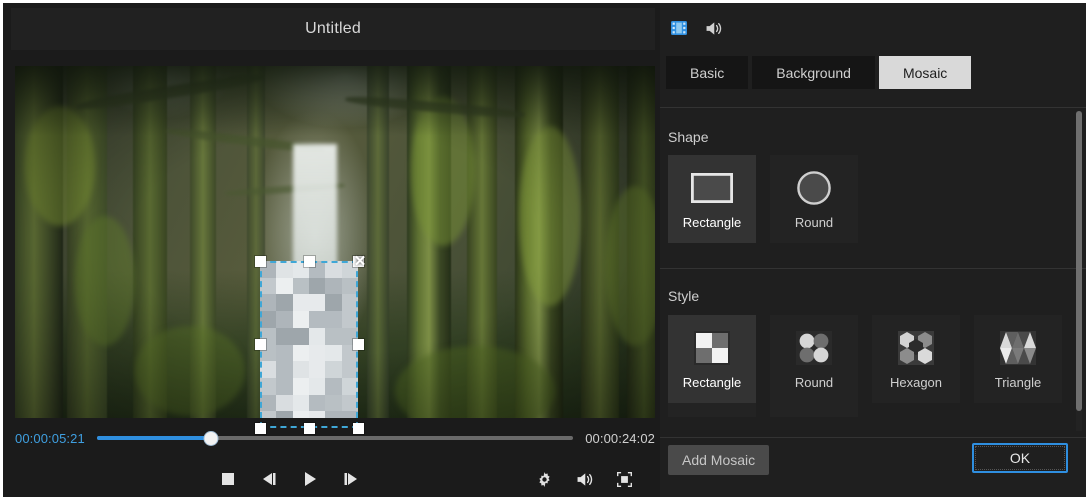 The width and height of the screenshot is (1089, 500). What do you see at coordinates (865, 359) in the screenshot?
I see `style-options: Rectangle Round Hexagon Triangle` at bounding box center [865, 359].